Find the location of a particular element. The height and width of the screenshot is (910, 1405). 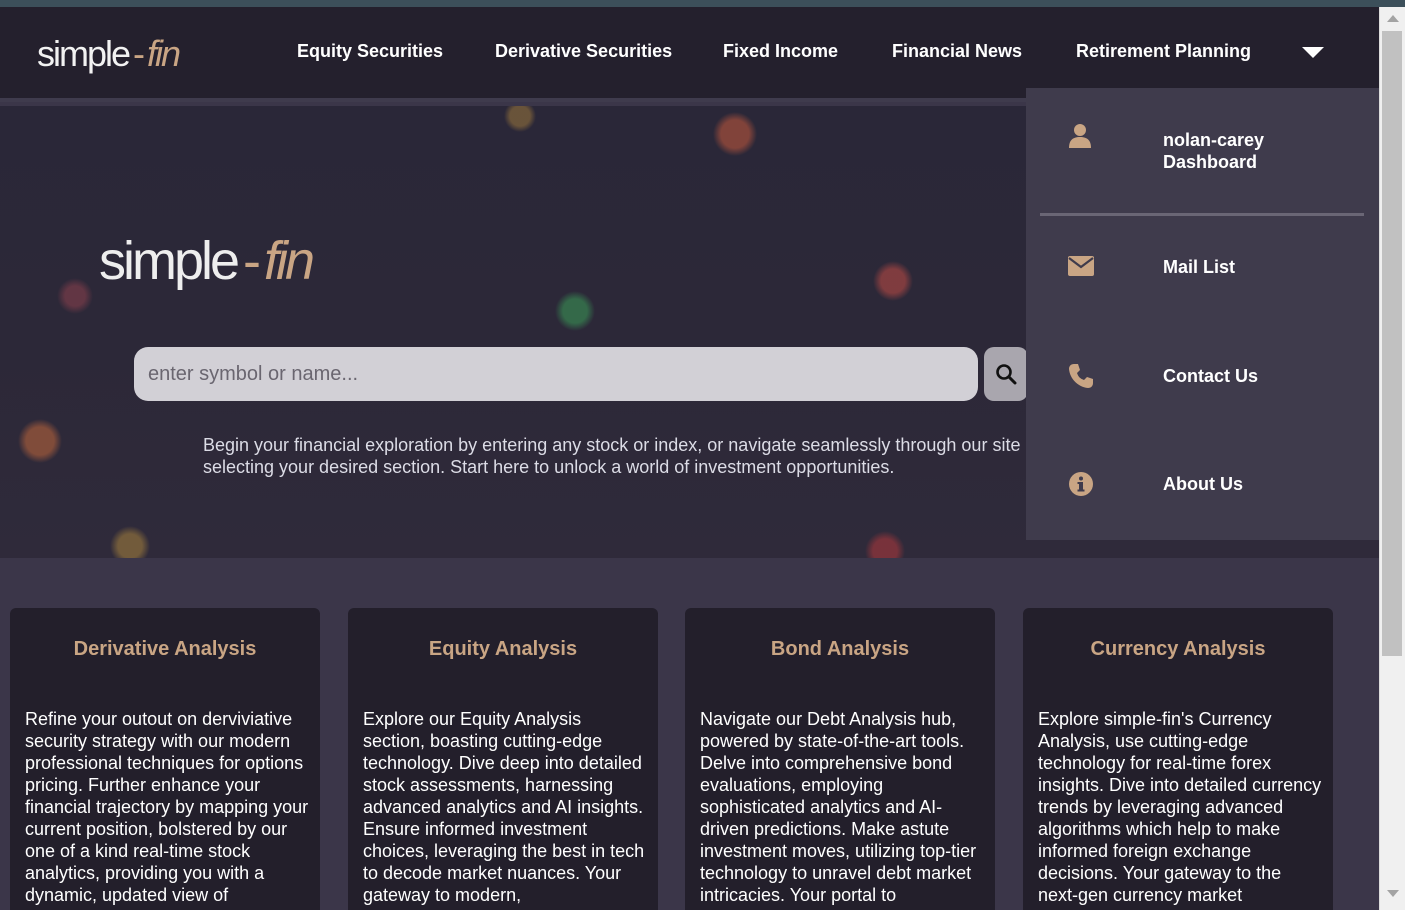

dropdown-label: nolan-carey Dashboard is located at coordinates (1214, 151).